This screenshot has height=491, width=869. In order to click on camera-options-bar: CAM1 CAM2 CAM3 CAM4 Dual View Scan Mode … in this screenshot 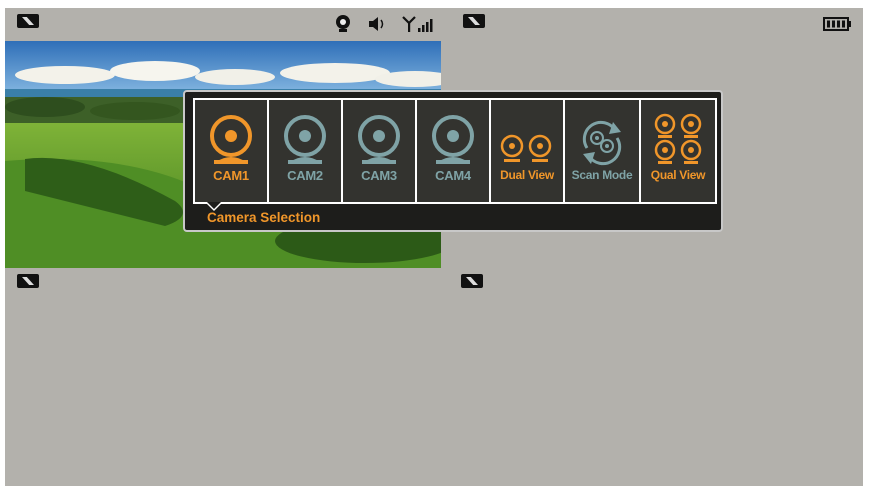, I will do `click(455, 151)`.